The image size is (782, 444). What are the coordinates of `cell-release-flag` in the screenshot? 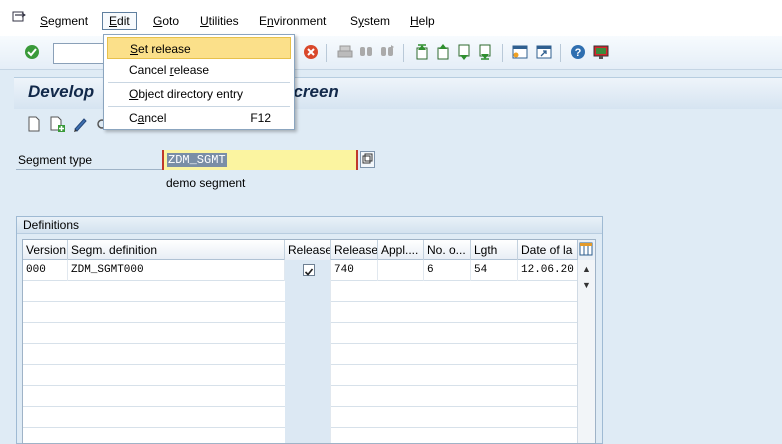 It's located at (308, 270).